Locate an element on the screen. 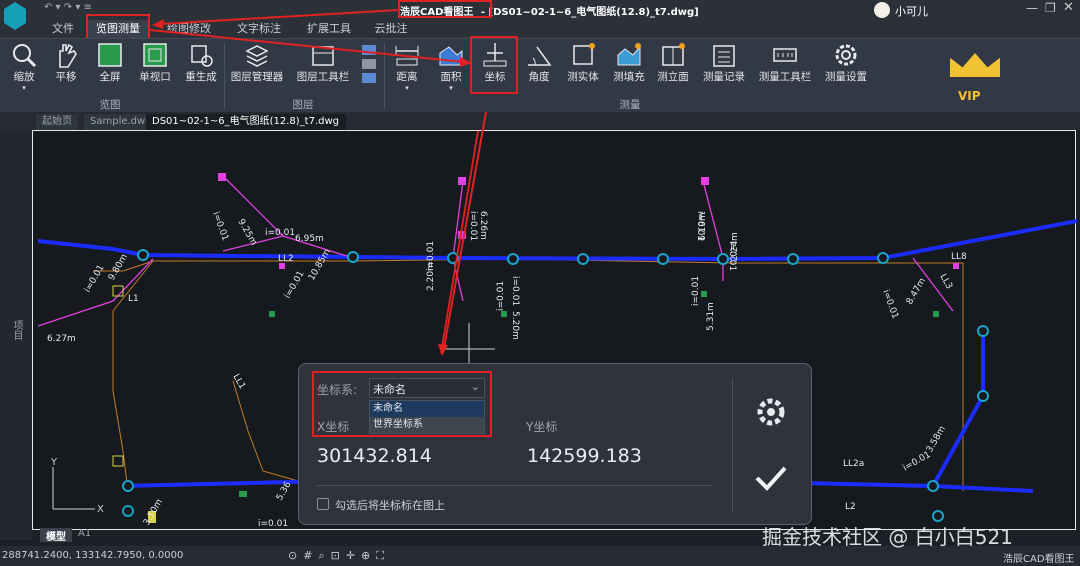  zoom-icon is located at coordinates (25, 56).